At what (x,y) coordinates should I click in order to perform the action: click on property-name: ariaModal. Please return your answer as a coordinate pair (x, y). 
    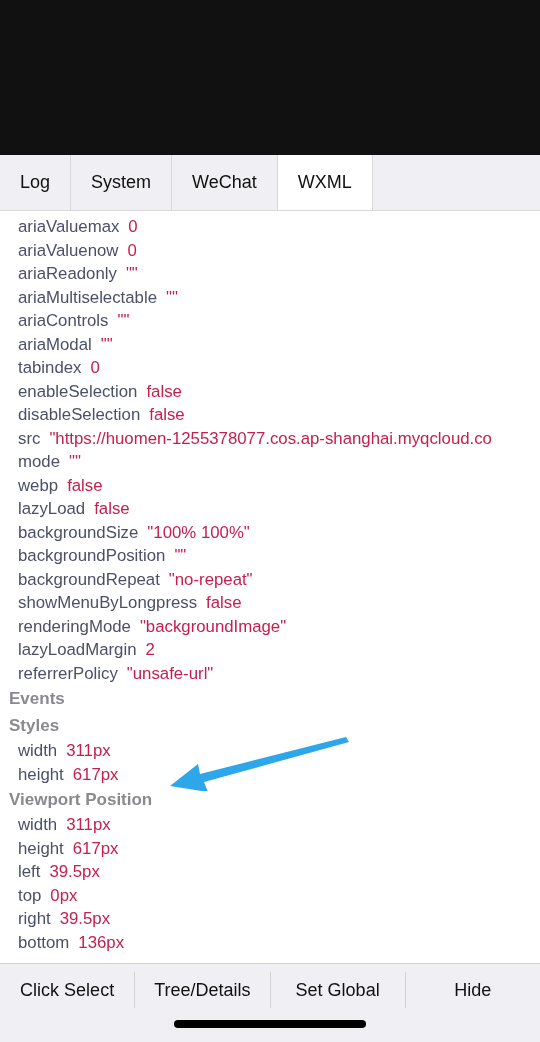
    Looking at the image, I should click on (55, 344).